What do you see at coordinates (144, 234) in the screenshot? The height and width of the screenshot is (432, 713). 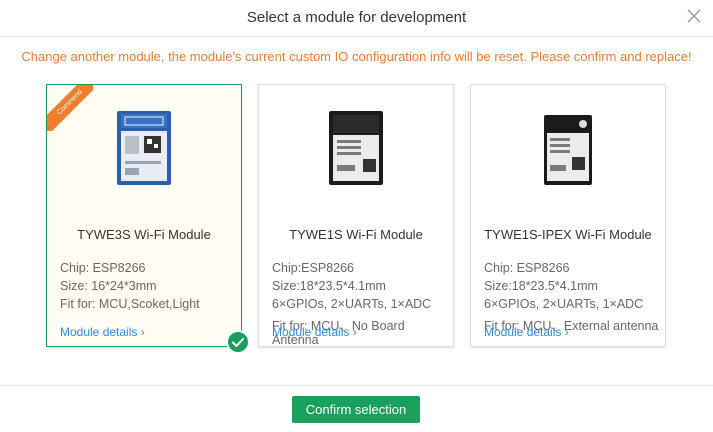 I see `module-name: TYWE3S Wi-Fi Module` at bounding box center [144, 234].